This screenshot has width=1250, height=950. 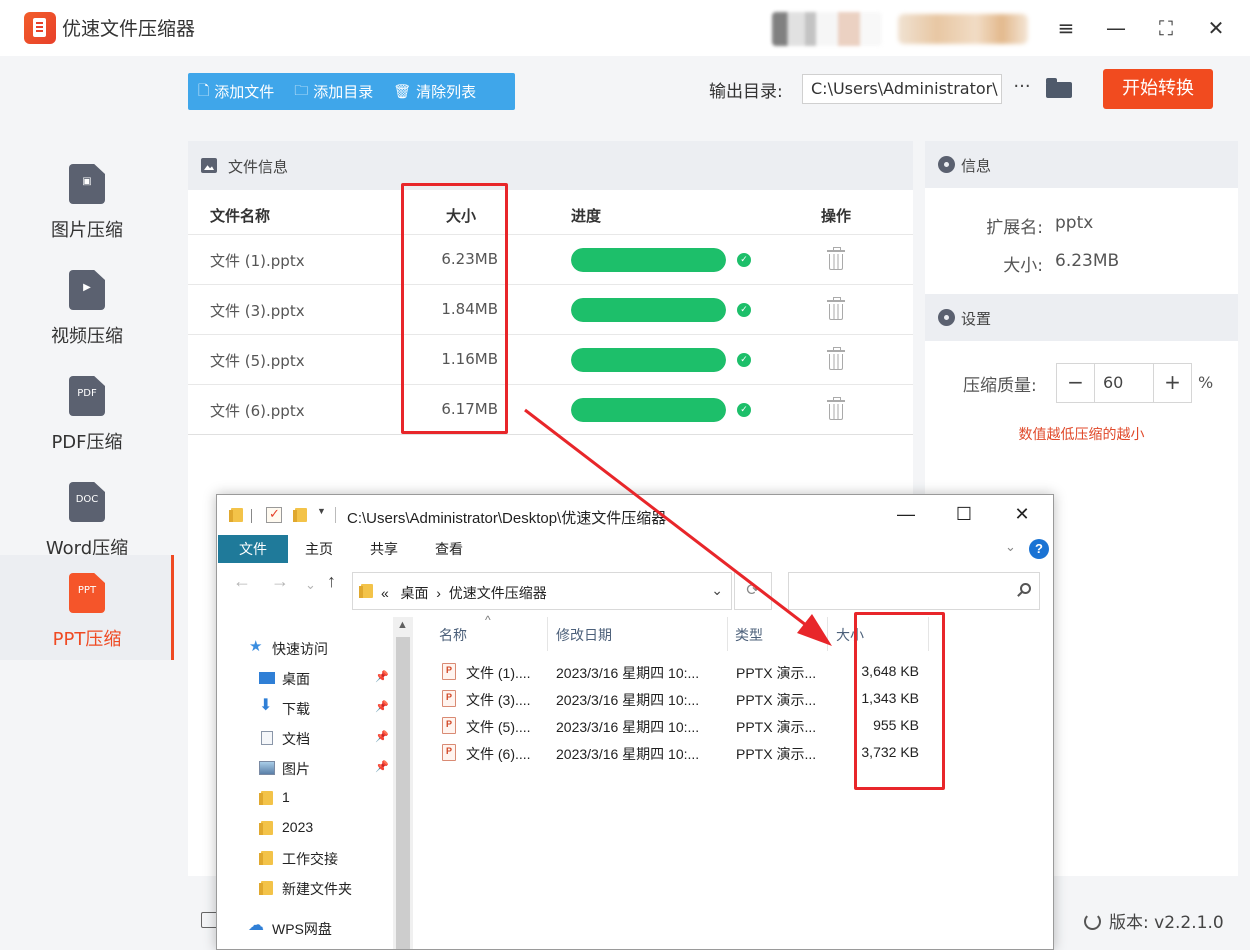 What do you see at coordinates (717, 590) in the screenshot?
I see `address-dropdown-icon: ⌄` at bounding box center [717, 590].